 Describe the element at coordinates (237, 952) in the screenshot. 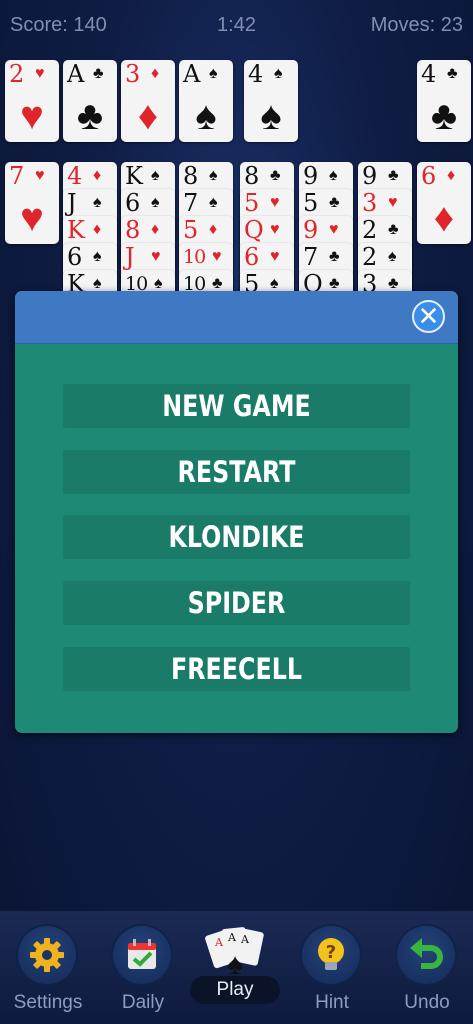

I see `cards-icon: A A A ♠` at that location.